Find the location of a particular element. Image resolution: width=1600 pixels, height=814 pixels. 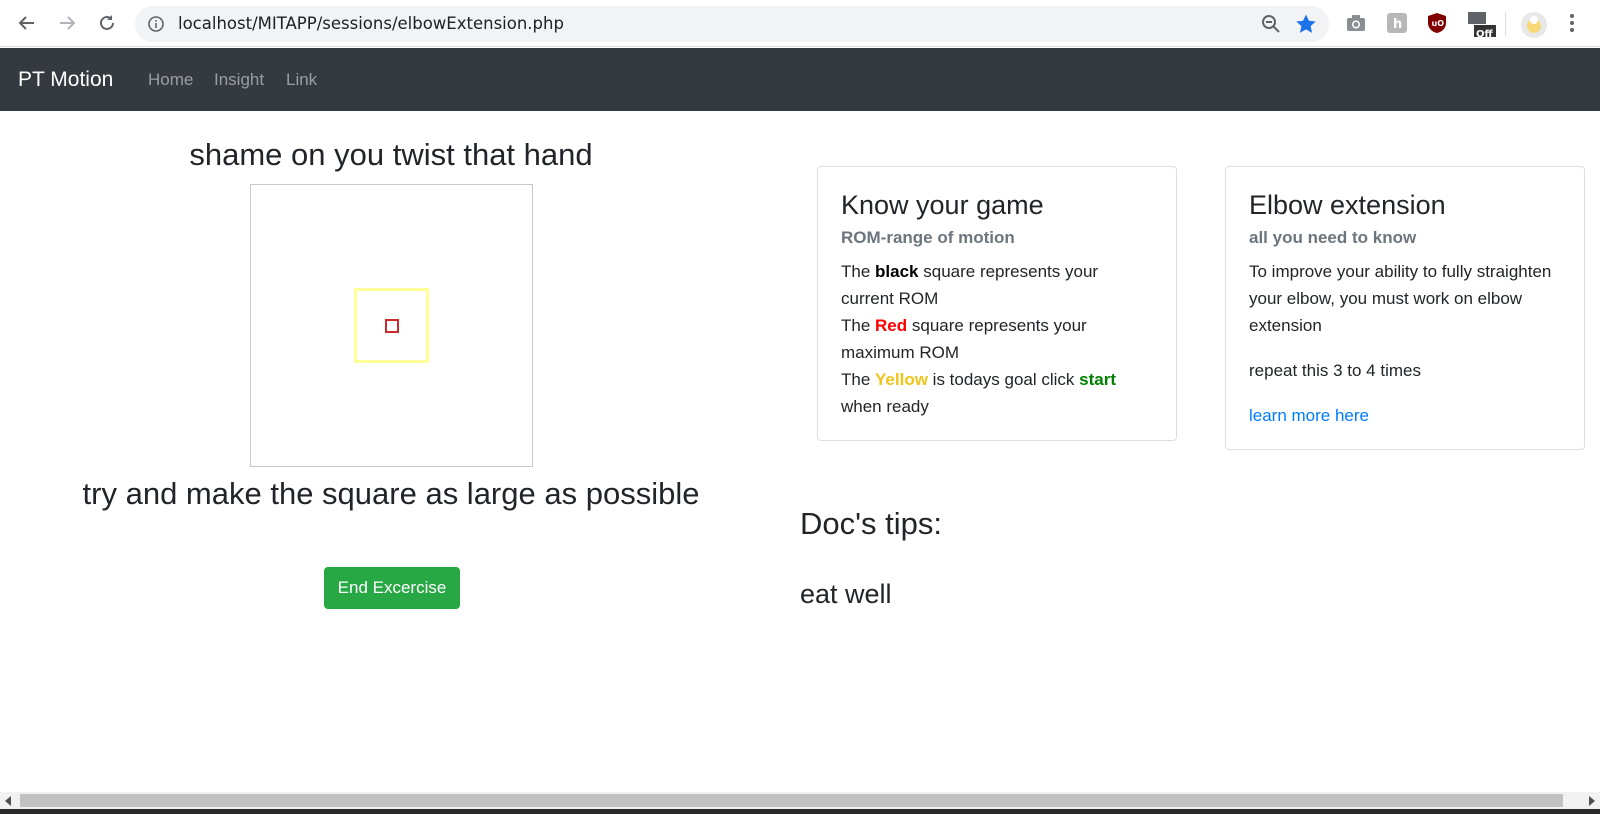

card-title: Elbow extension is located at coordinates (1347, 205).